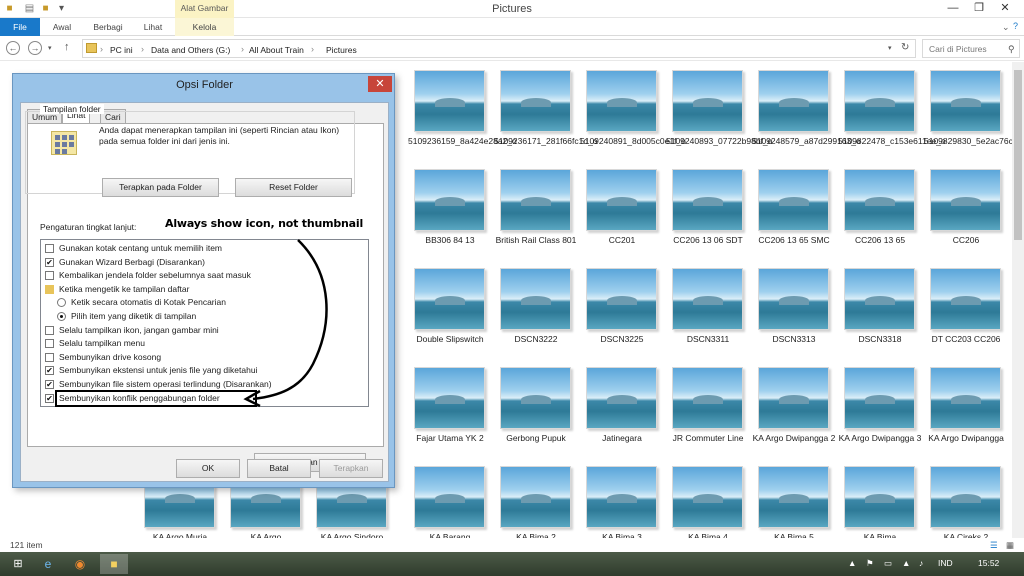 Image resolution: width=1024 pixels, height=576 pixels. What do you see at coordinates (979, 8) in the screenshot?
I see `maximize-button: ❐` at bounding box center [979, 8].